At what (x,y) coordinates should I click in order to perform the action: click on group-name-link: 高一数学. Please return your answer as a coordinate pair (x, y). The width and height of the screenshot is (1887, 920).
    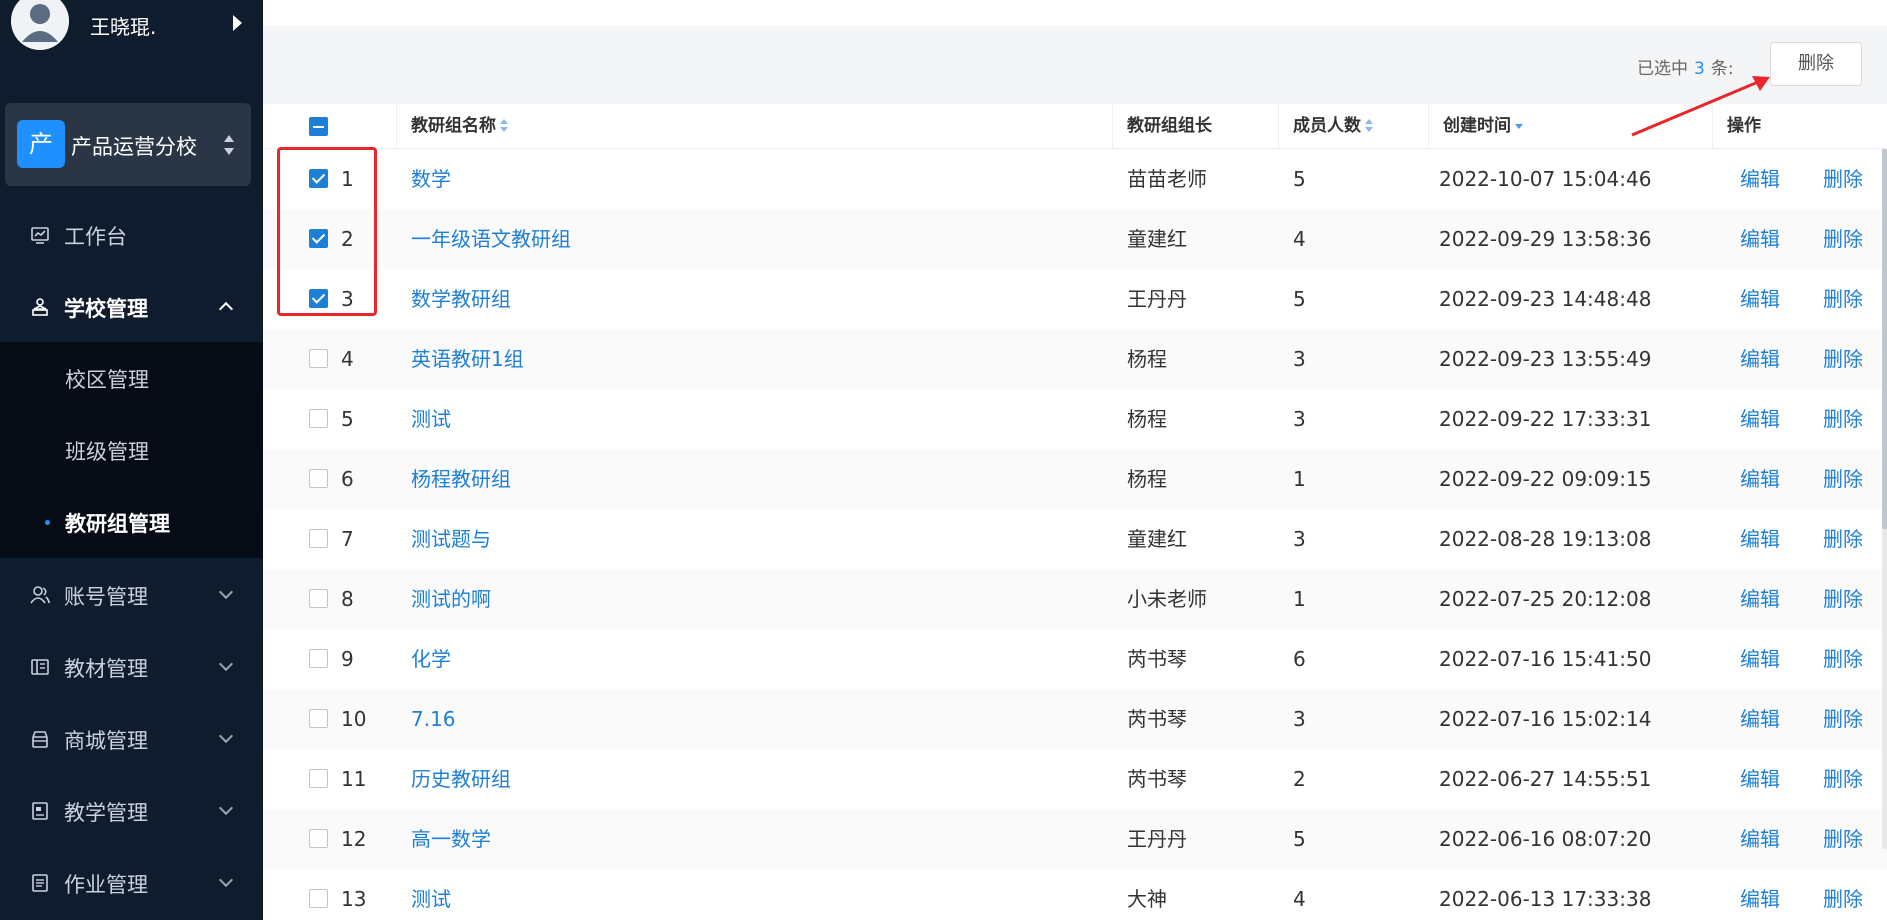
    Looking at the image, I should click on (451, 839).